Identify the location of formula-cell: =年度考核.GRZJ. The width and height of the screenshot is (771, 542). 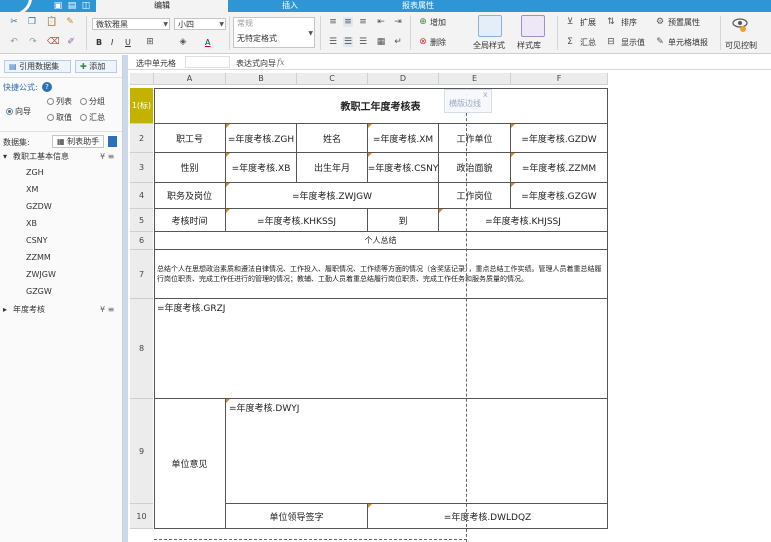
(381, 349).